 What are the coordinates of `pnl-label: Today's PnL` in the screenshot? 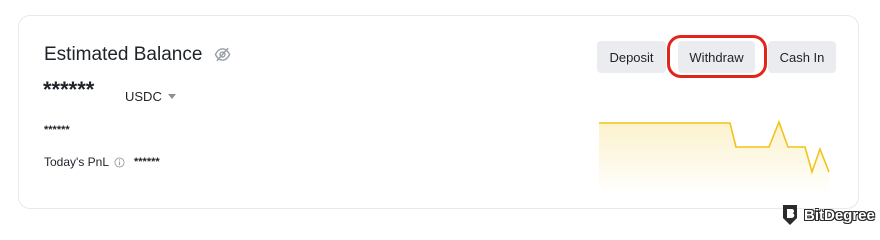 It's located at (76, 162).